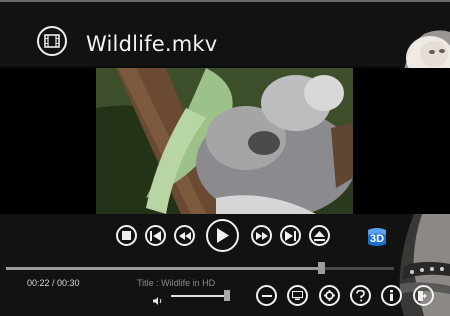 This screenshot has height=316, width=450. I want to click on play-icon, so click(223, 235).